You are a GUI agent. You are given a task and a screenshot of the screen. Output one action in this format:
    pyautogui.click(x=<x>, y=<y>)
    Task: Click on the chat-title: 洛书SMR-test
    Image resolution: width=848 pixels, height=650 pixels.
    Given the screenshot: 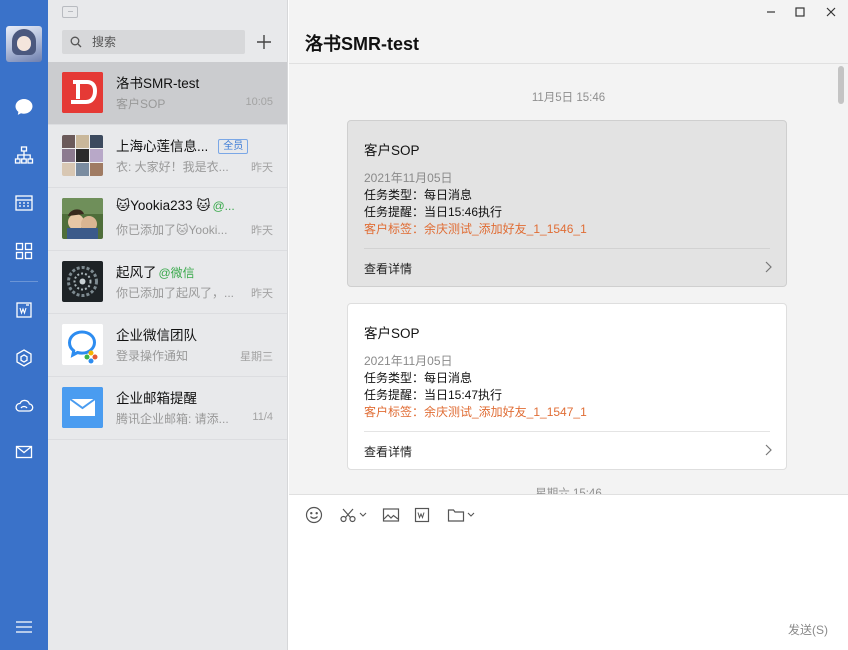 What is the action you would take?
    pyautogui.click(x=362, y=44)
    